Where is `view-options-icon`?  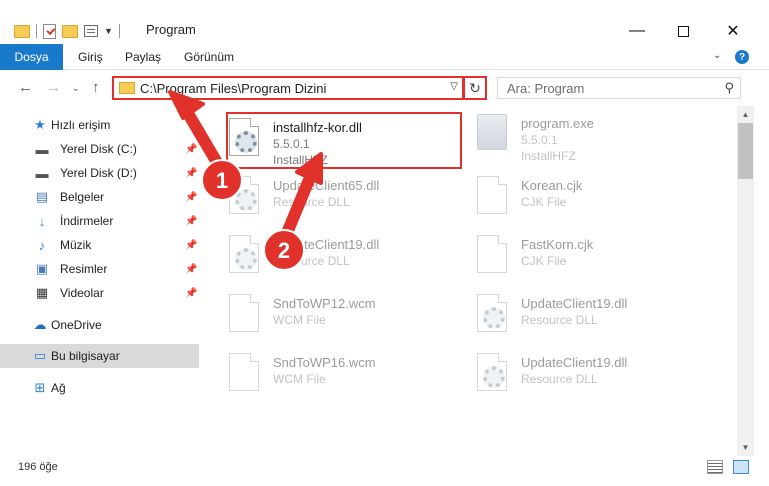 view-options-icon is located at coordinates (91, 31).